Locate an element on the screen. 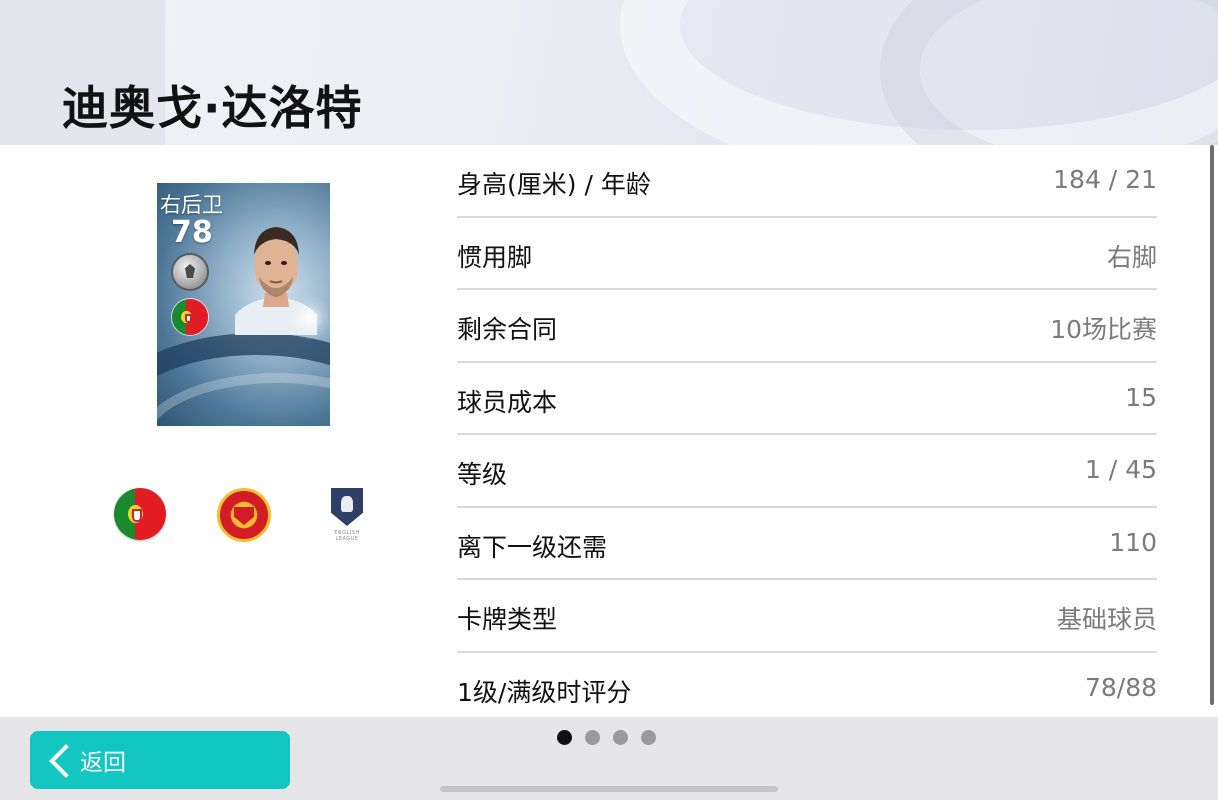 The width and height of the screenshot is (1218, 800). chevron-left-icon is located at coordinates (61, 760).